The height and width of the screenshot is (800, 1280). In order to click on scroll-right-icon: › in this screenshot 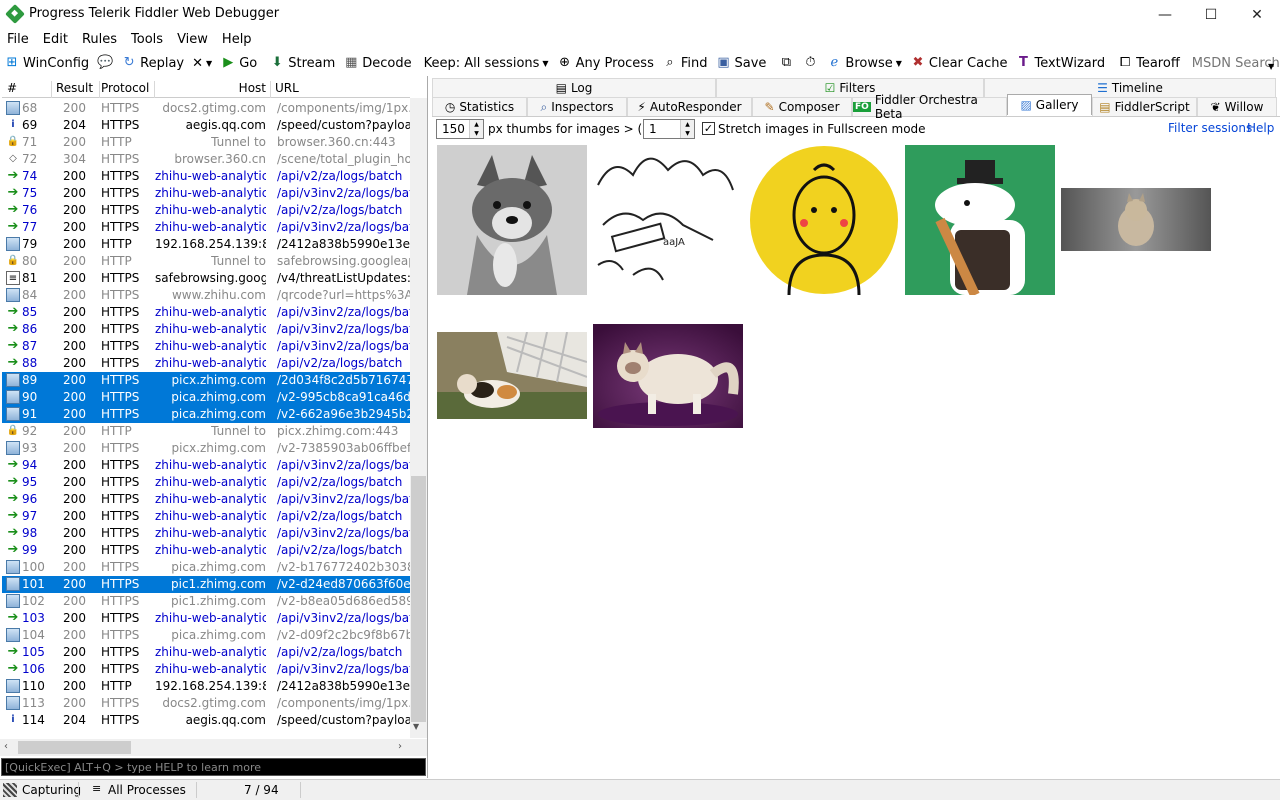, I will do `click(400, 746)`.